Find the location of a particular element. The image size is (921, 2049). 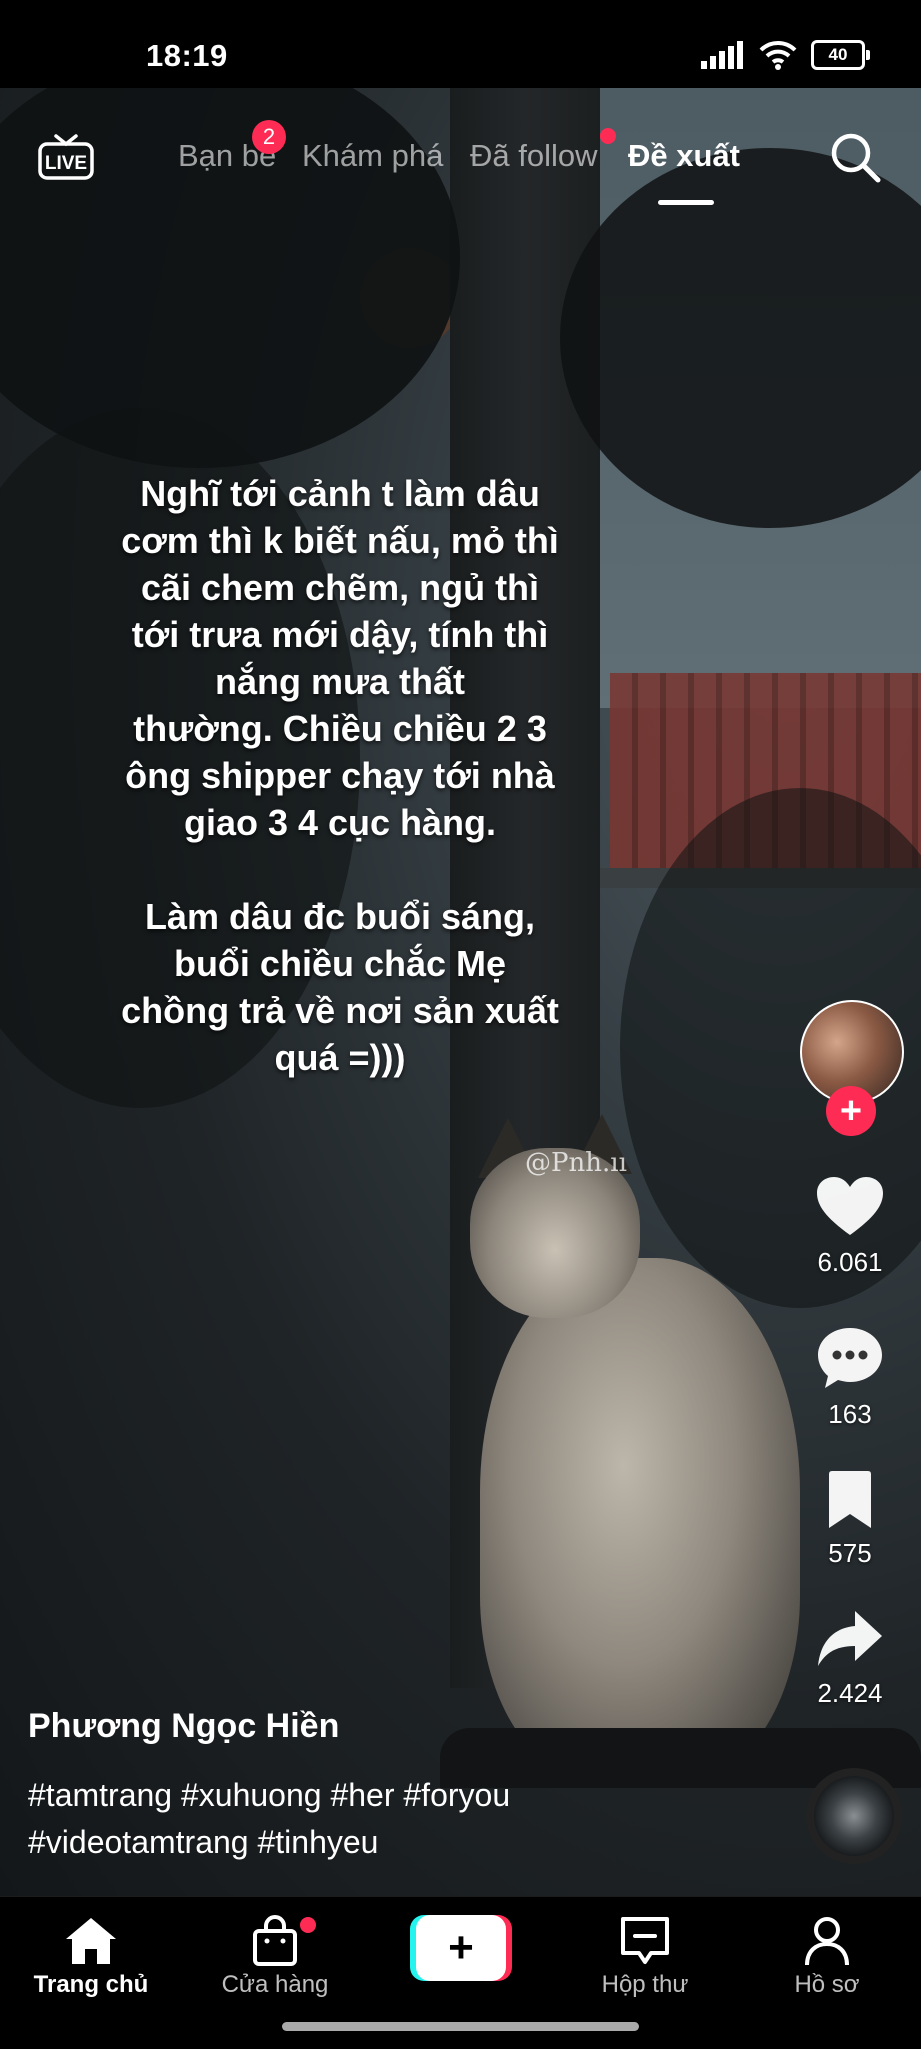

music-disc-icon is located at coordinates (854, 1816).